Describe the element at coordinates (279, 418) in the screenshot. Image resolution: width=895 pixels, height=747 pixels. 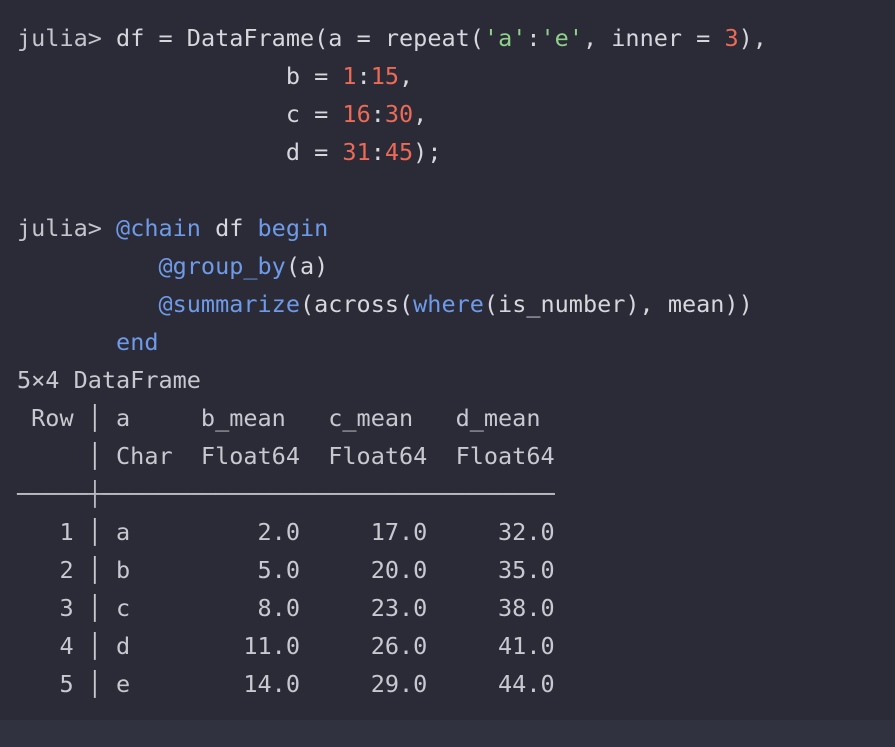
I see `table-header-names: Row │ a b_mean c_mean d_mean` at that location.